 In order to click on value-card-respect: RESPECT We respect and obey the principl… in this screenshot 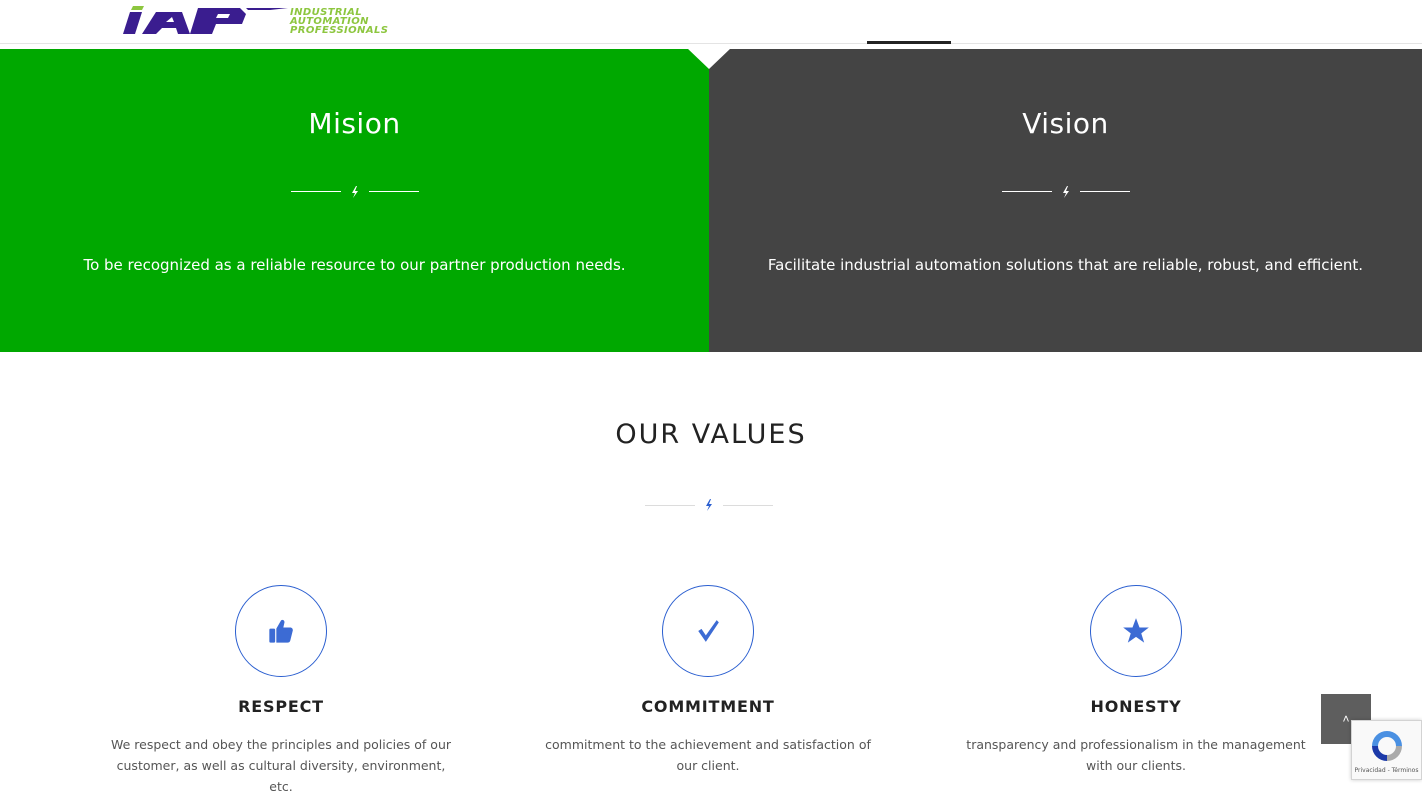, I will do `click(281, 689)`.